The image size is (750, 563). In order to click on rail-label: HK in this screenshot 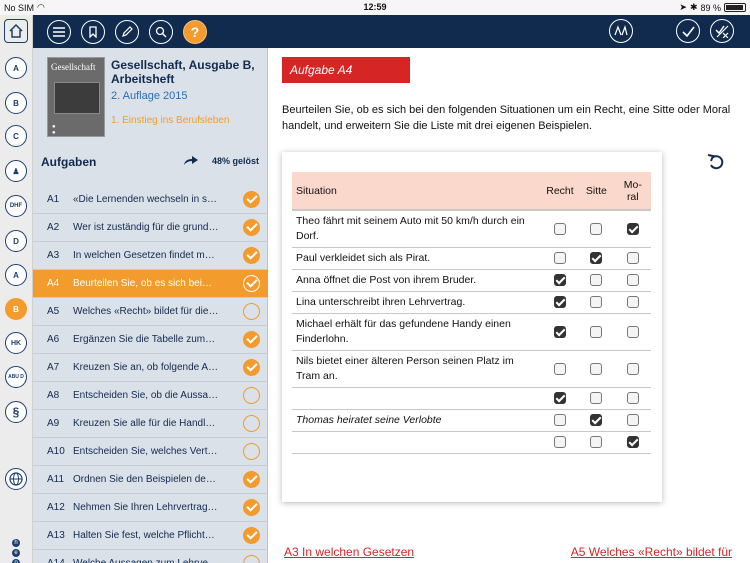, I will do `click(16, 343)`.